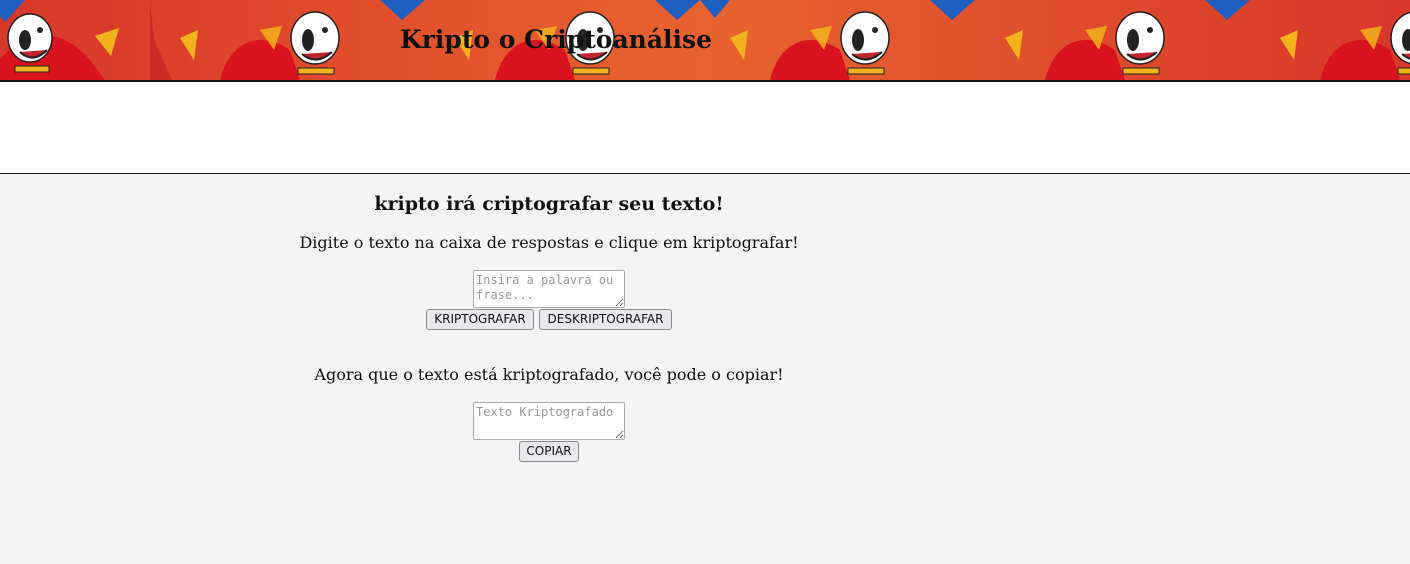 The width and height of the screenshot is (1410, 564). Describe the element at coordinates (549, 451) in the screenshot. I see `copy-button: COPIAR` at that location.